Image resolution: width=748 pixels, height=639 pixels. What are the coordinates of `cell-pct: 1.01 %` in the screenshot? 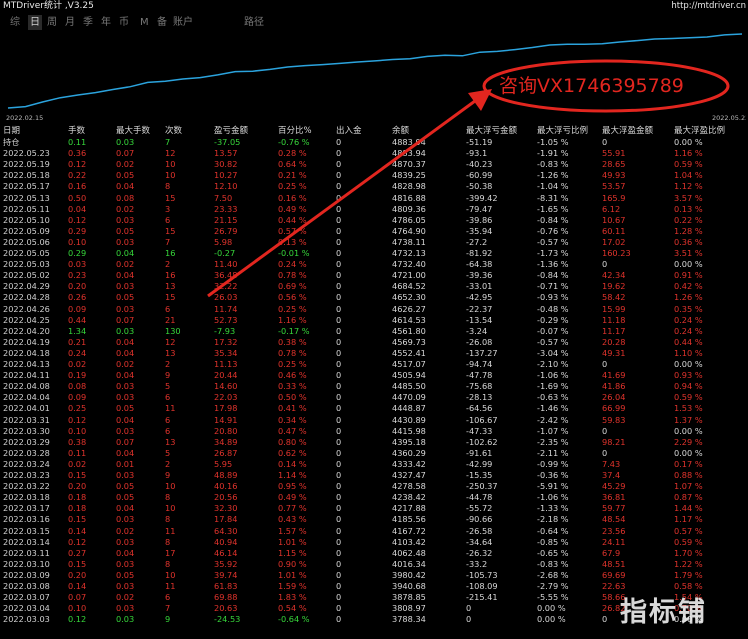 It's located at (292, 541).